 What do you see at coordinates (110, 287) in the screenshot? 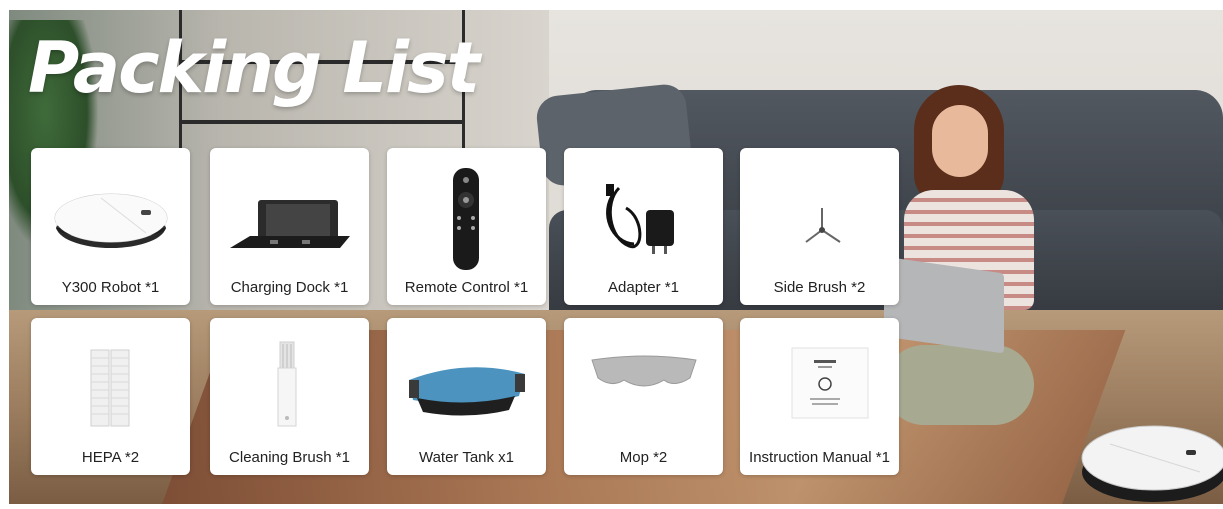
I see `item-label: Y300 Robot *1` at bounding box center [110, 287].